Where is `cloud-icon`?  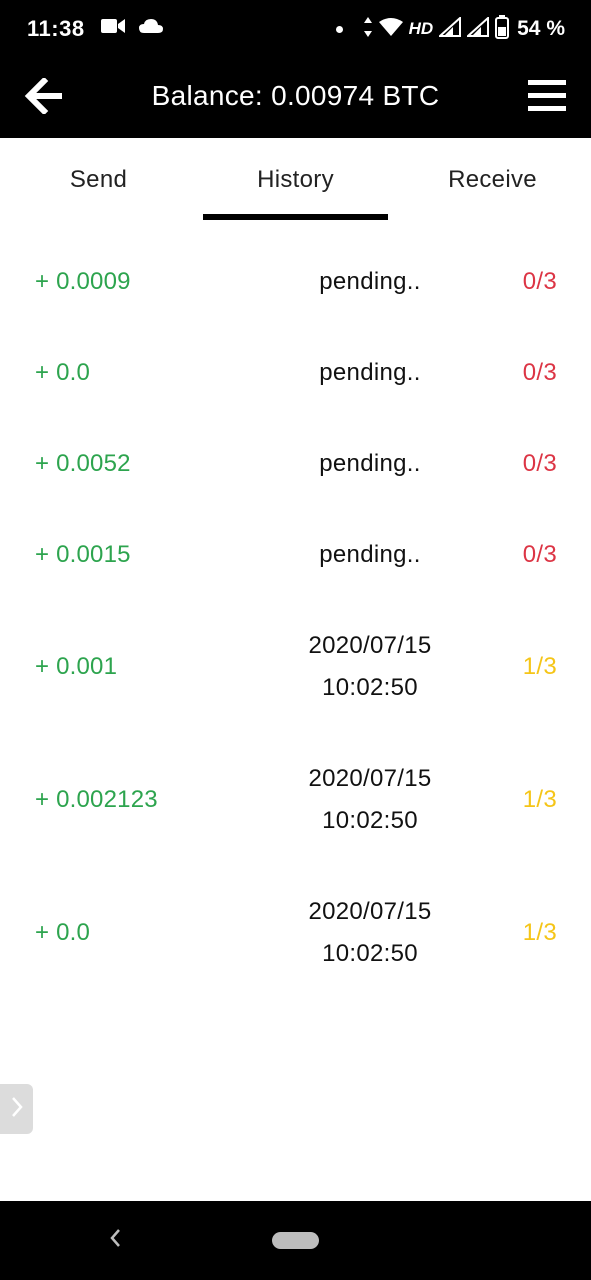 cloud-icon is located at coordinates (151, 28).